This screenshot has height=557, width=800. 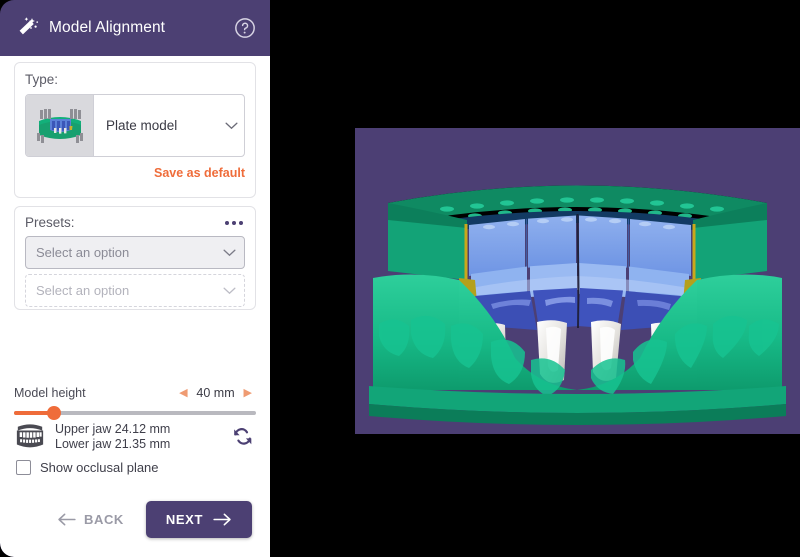 I want to click on model-height-decrement-button: ◀, so click(x=183, y=393).